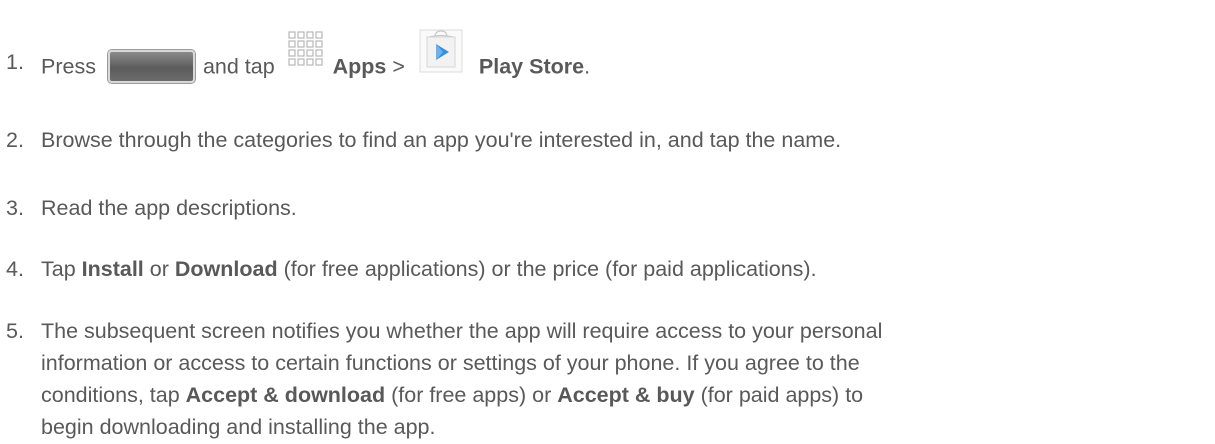 Image resolution: width=1215 pixels, height=444 pixels. I want to click on play-store-icon, so click(441, 51).